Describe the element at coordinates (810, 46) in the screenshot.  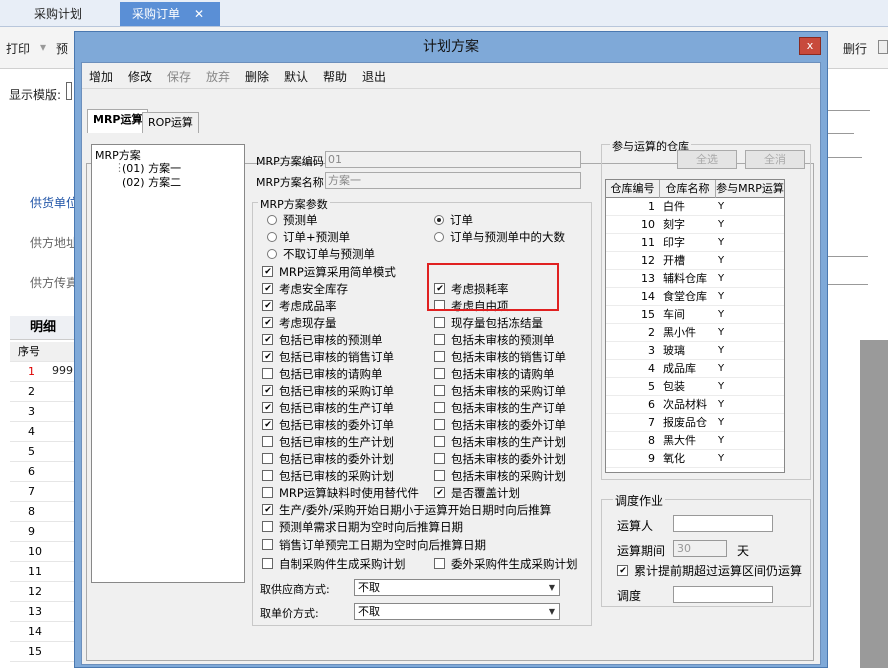
I see `close-button: x` at that location.